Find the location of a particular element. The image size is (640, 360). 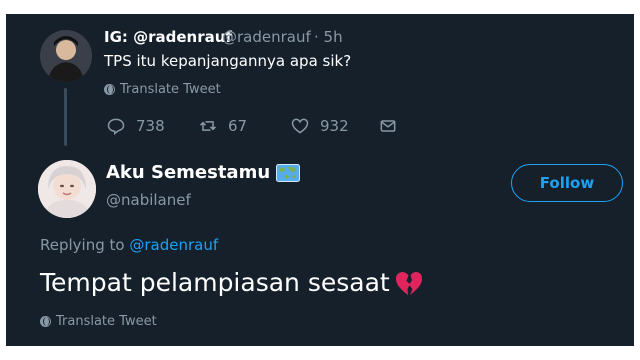

retweet-icon is located at coordinates (208, 126).